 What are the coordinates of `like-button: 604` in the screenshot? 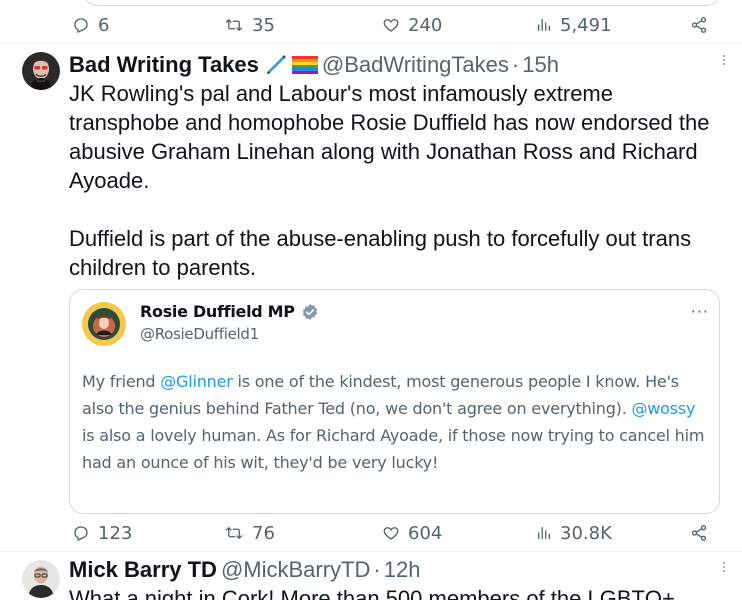 It's located at (412, 533).